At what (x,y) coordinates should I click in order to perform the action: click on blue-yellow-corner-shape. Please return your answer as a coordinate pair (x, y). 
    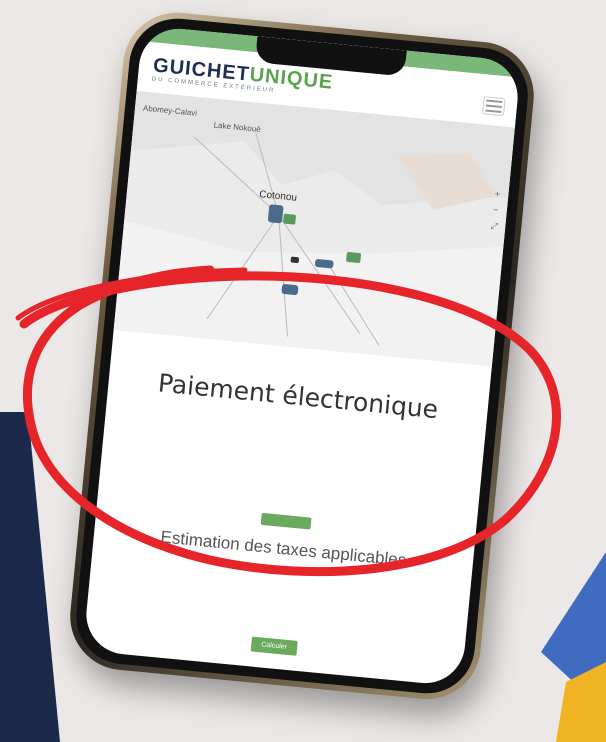
    Looking at the image, I should click on (573, 647).